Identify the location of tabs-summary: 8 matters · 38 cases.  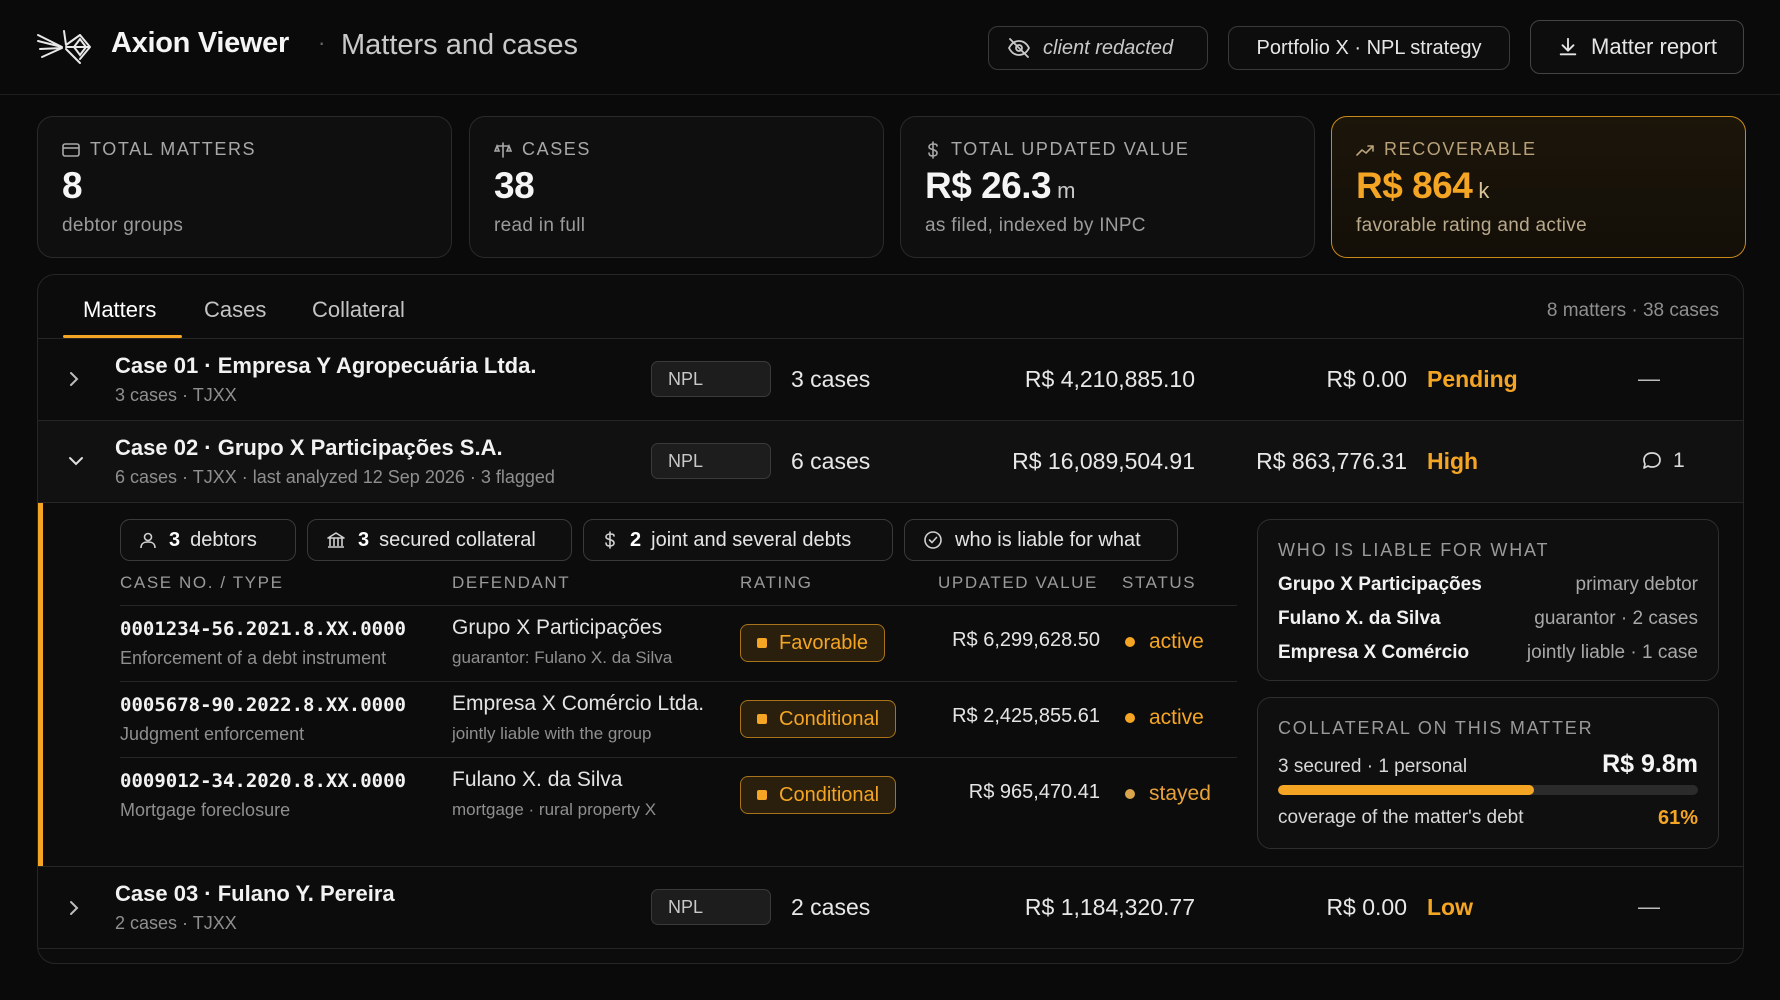
(1632, 310).